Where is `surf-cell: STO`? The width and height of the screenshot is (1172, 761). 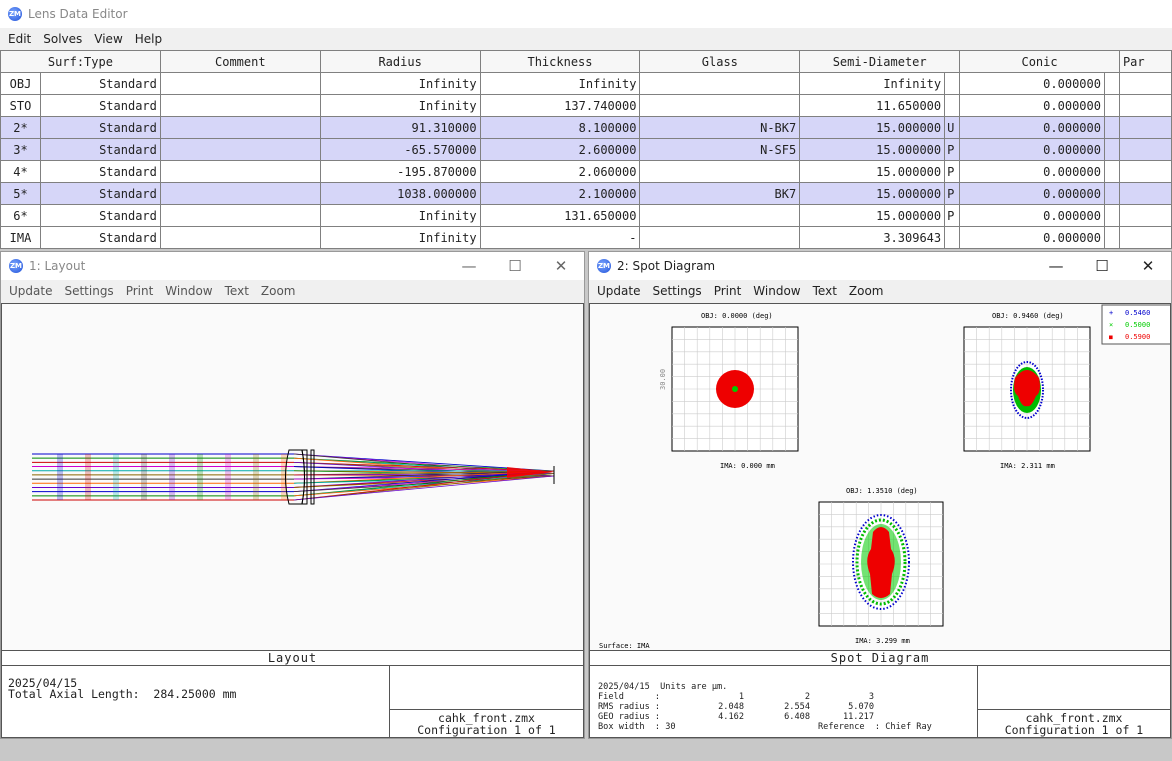 surf-cell: STO is located at coordinates (20, 105).